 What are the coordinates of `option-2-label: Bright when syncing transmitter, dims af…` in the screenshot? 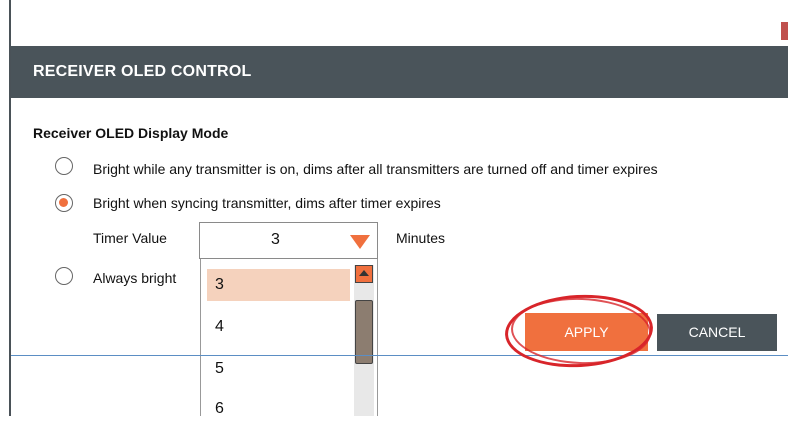 It's located at (267, 203).